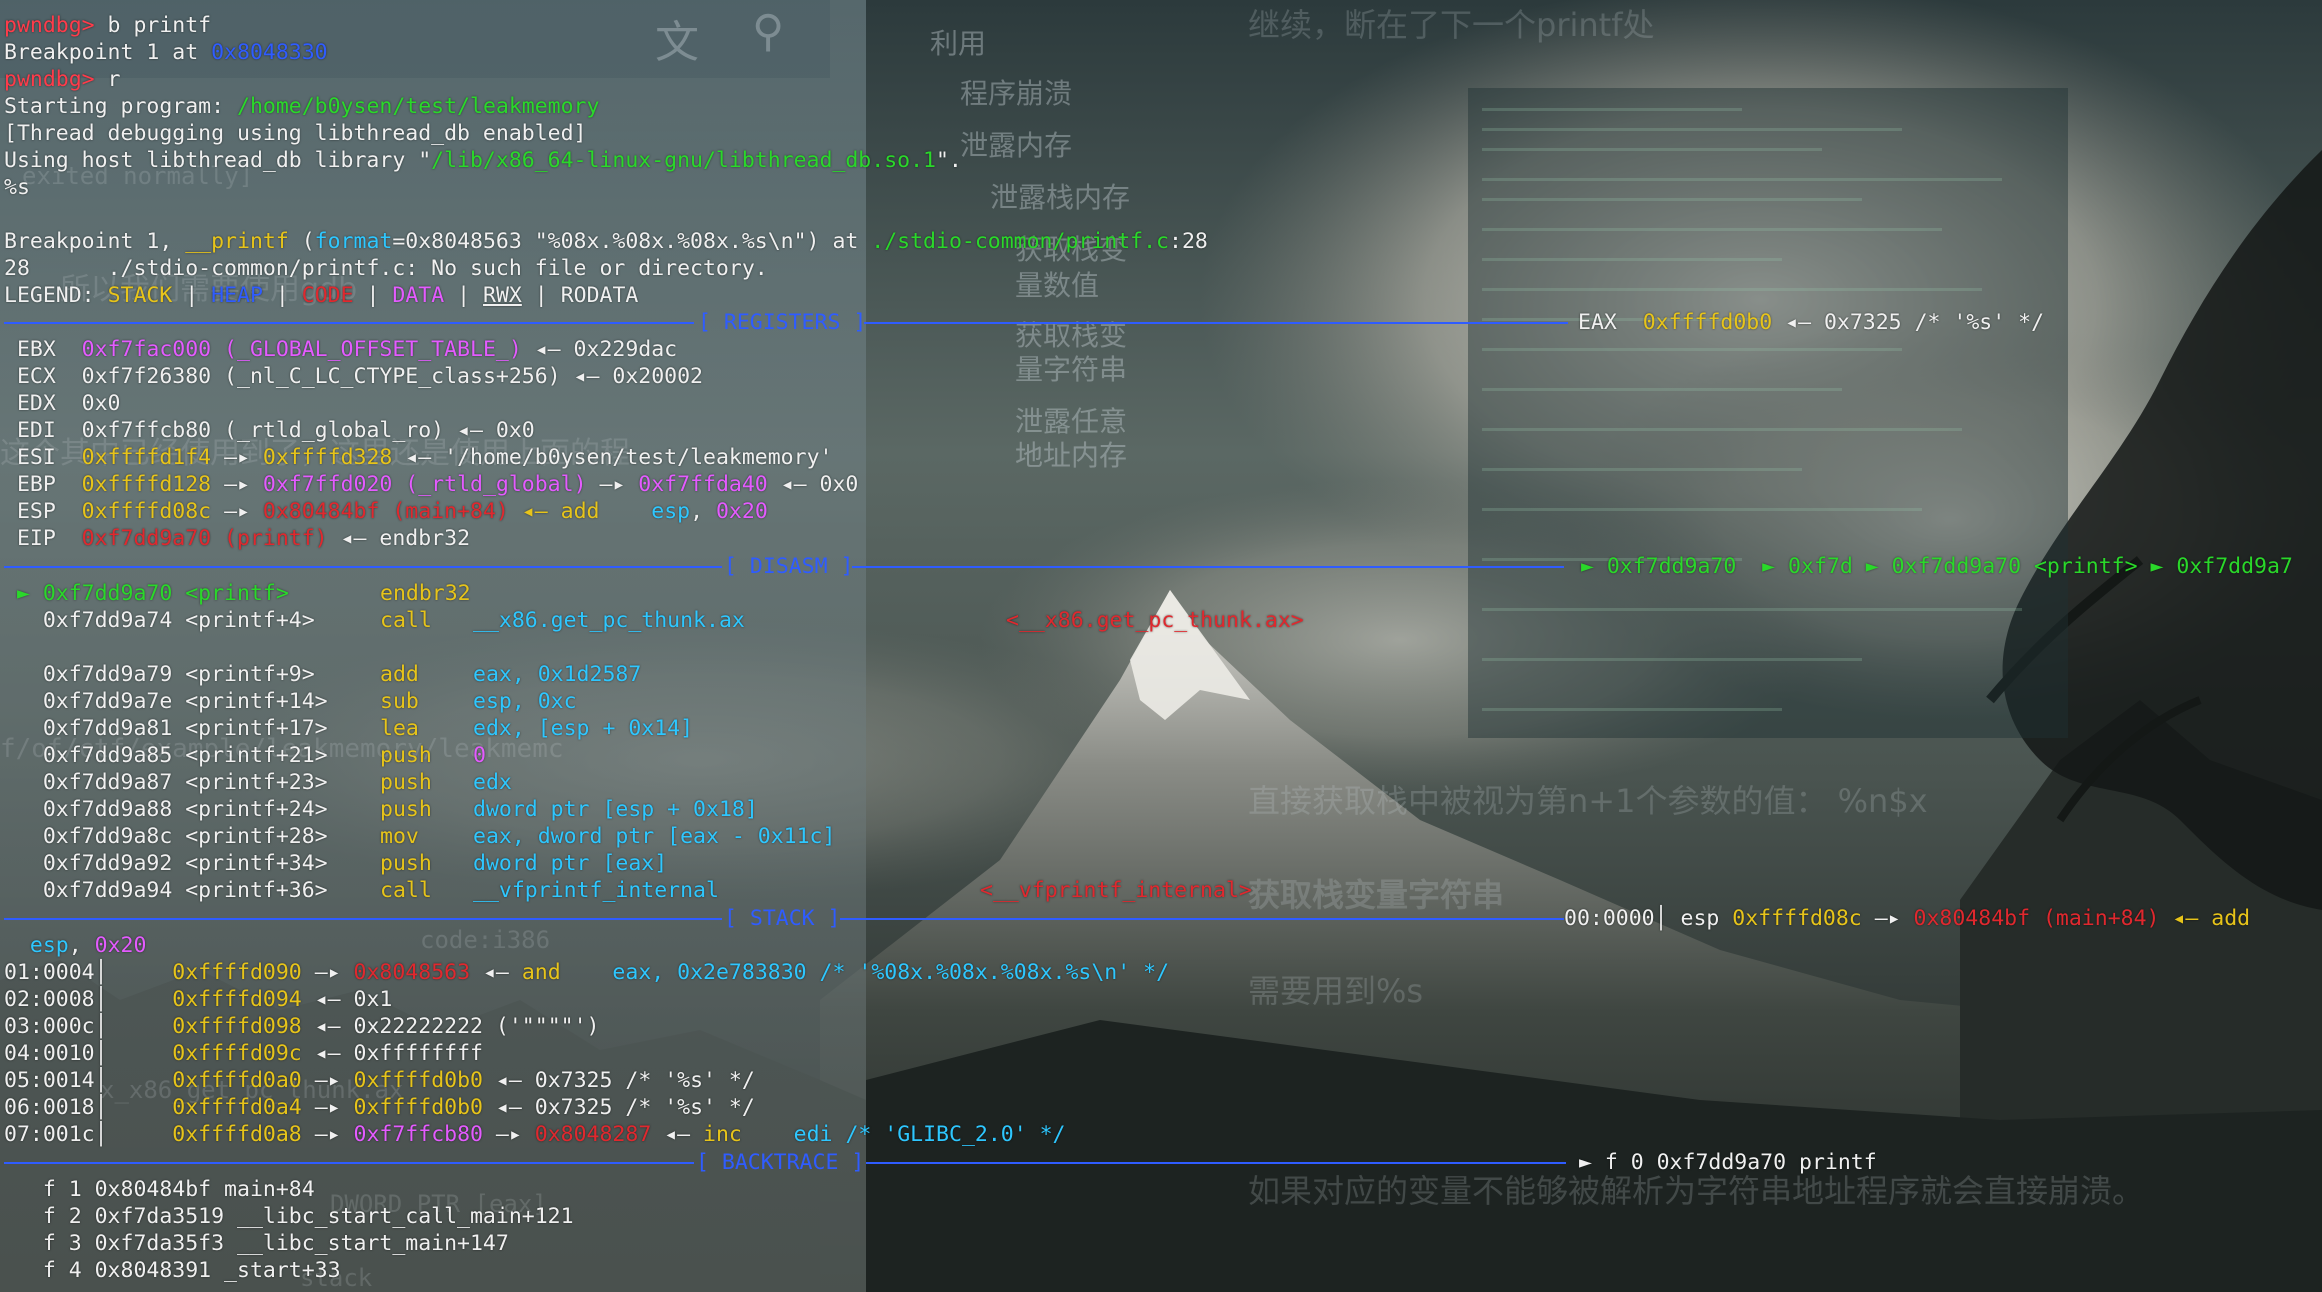 Image resolution: width=2322 pixels, height=1292 pixels. I want to click on instruction-address: ► 0xf7dd9a70 <printf>, so click(146, 593).